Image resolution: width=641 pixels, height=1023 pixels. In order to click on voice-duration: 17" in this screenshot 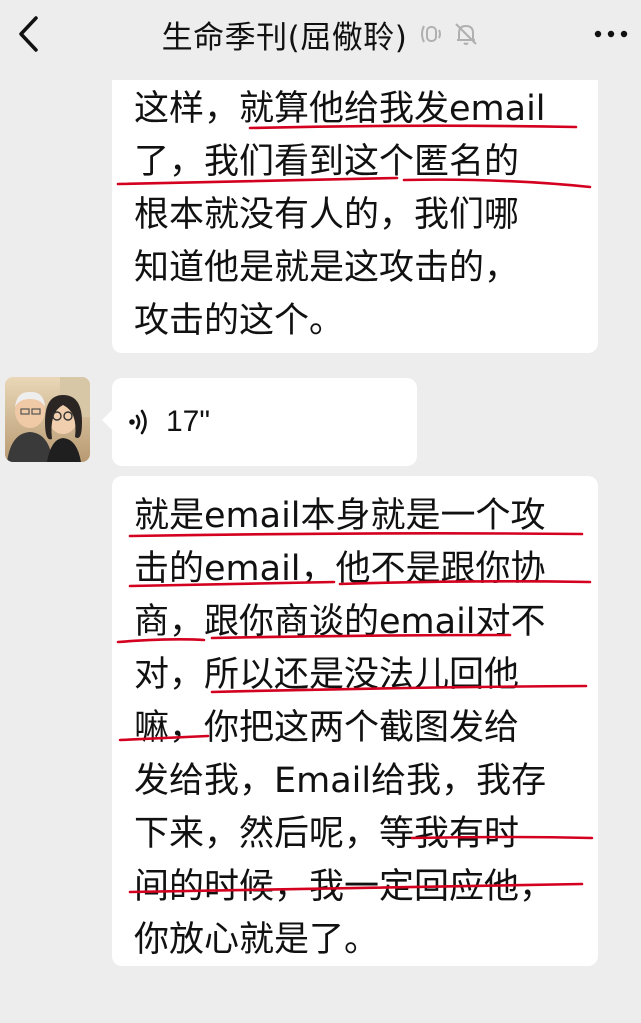, I will do `click(188, 421)`.